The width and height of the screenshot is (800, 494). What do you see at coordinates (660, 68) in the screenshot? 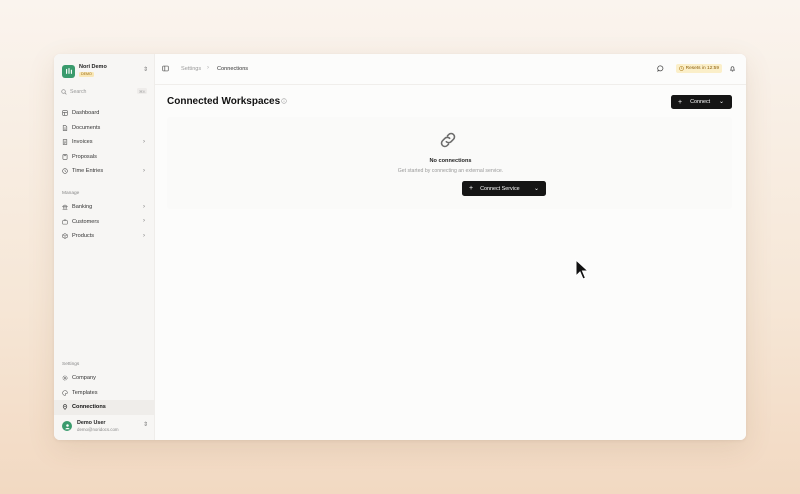
I see `chat-icon` at bounding box center [660, 68].